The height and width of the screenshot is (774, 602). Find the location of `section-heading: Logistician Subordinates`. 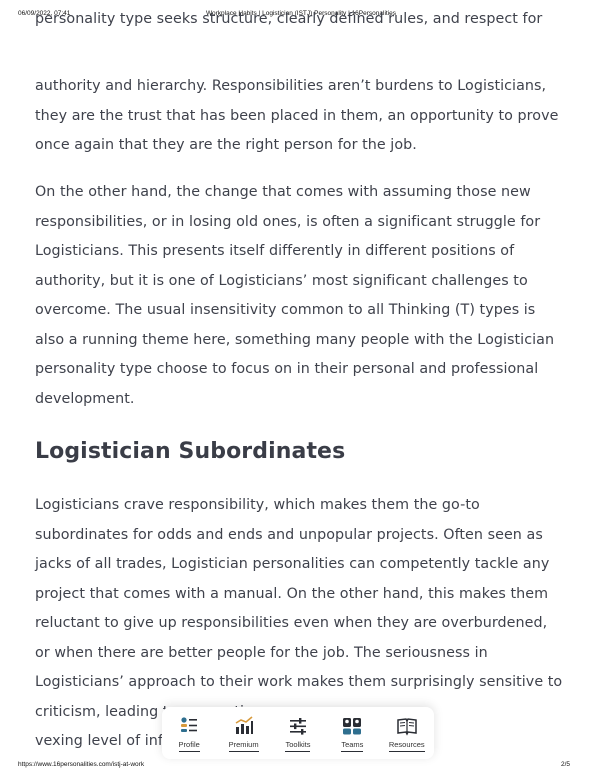

section-heading: Logistician Subordinates is located at coordinates (190, 451).